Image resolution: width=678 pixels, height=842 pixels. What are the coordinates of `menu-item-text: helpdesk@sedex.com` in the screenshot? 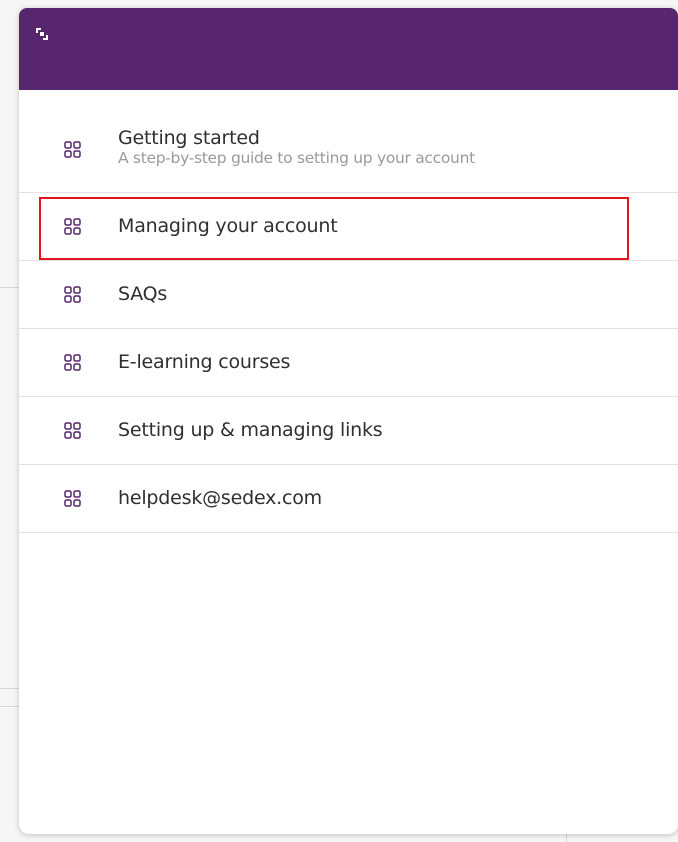 It's located at (220, 498).